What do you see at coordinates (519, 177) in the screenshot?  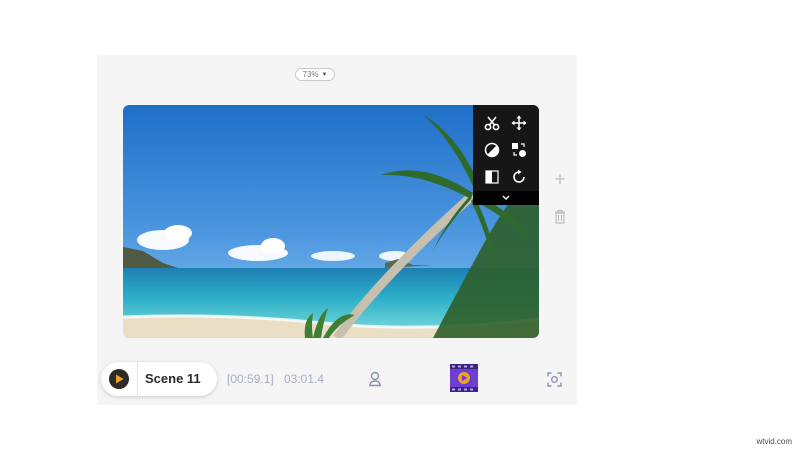 I see `rotate-icon` at bounding box center [519, 177].